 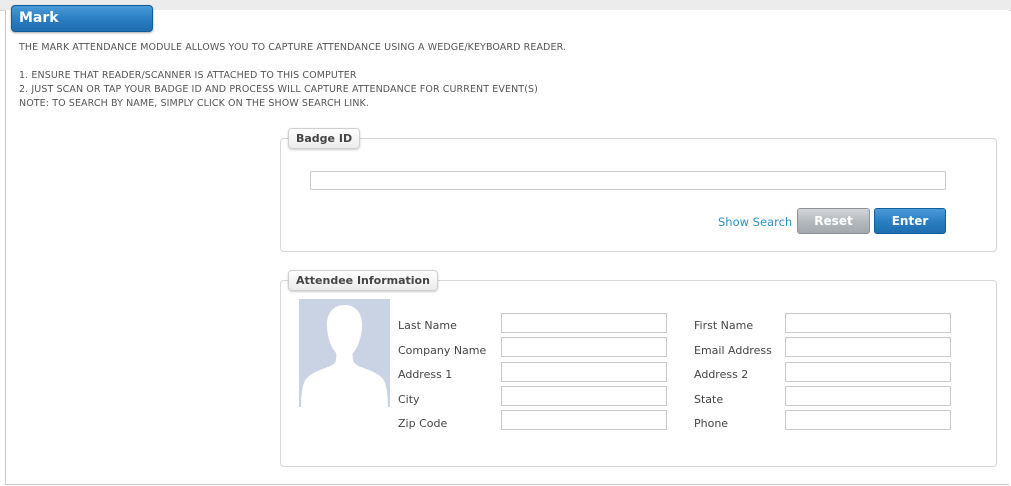 I want to click on email-address-label: Email Address, so click(x=733, y=350).